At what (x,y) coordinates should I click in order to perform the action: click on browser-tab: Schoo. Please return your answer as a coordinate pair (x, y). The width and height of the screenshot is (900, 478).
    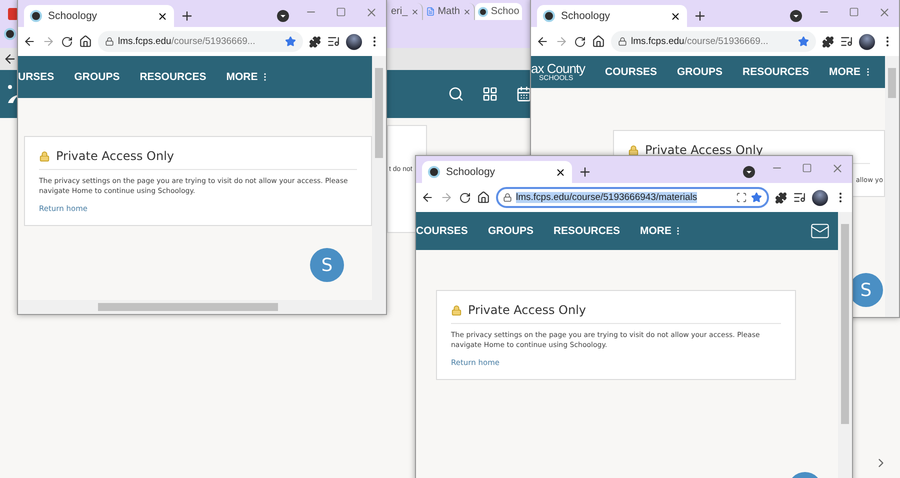
    Looking at the image, I should click on (498, 11).